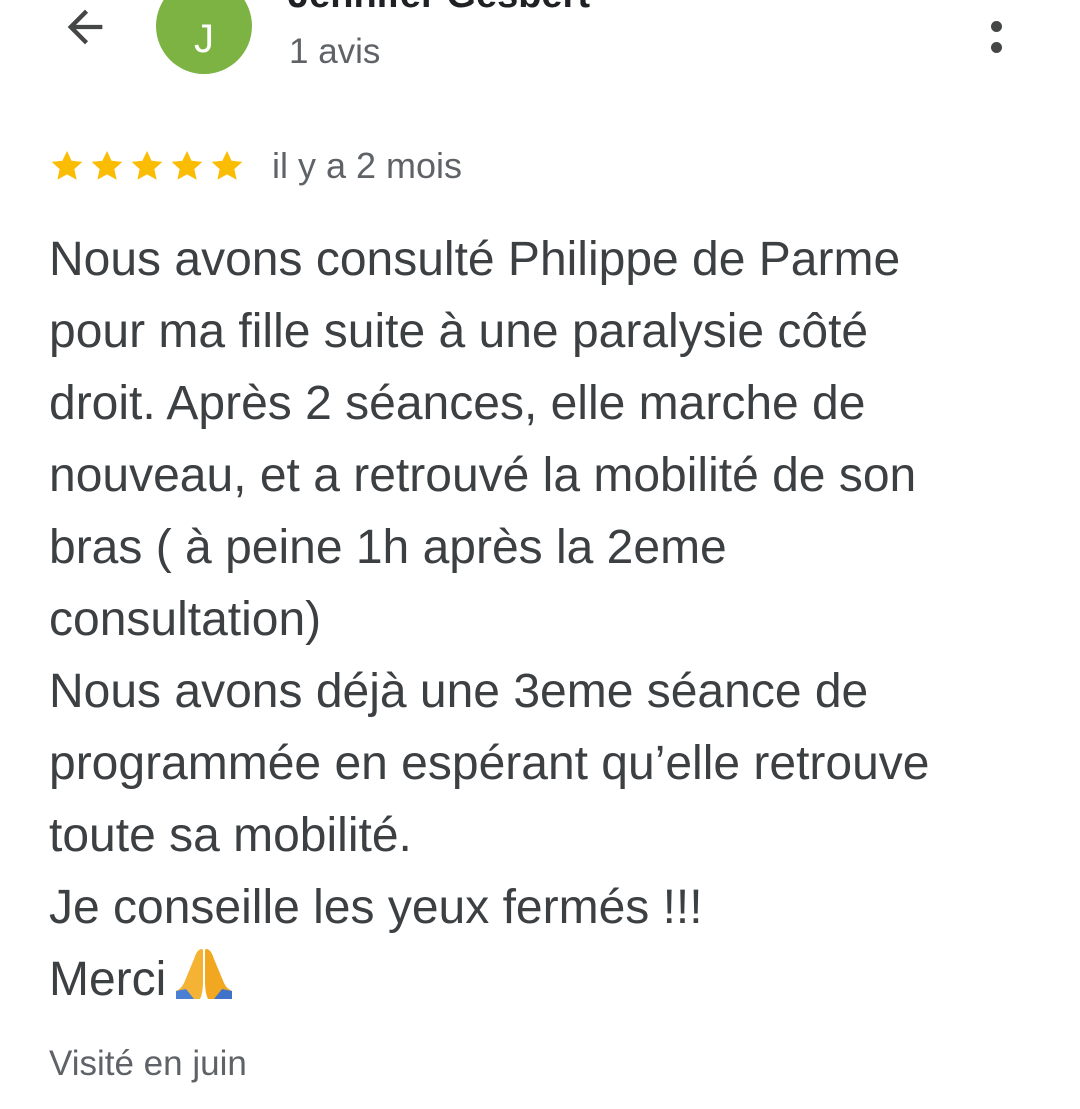  I want to click on author-name: Jennifer Gesbert, so click(439, 8).